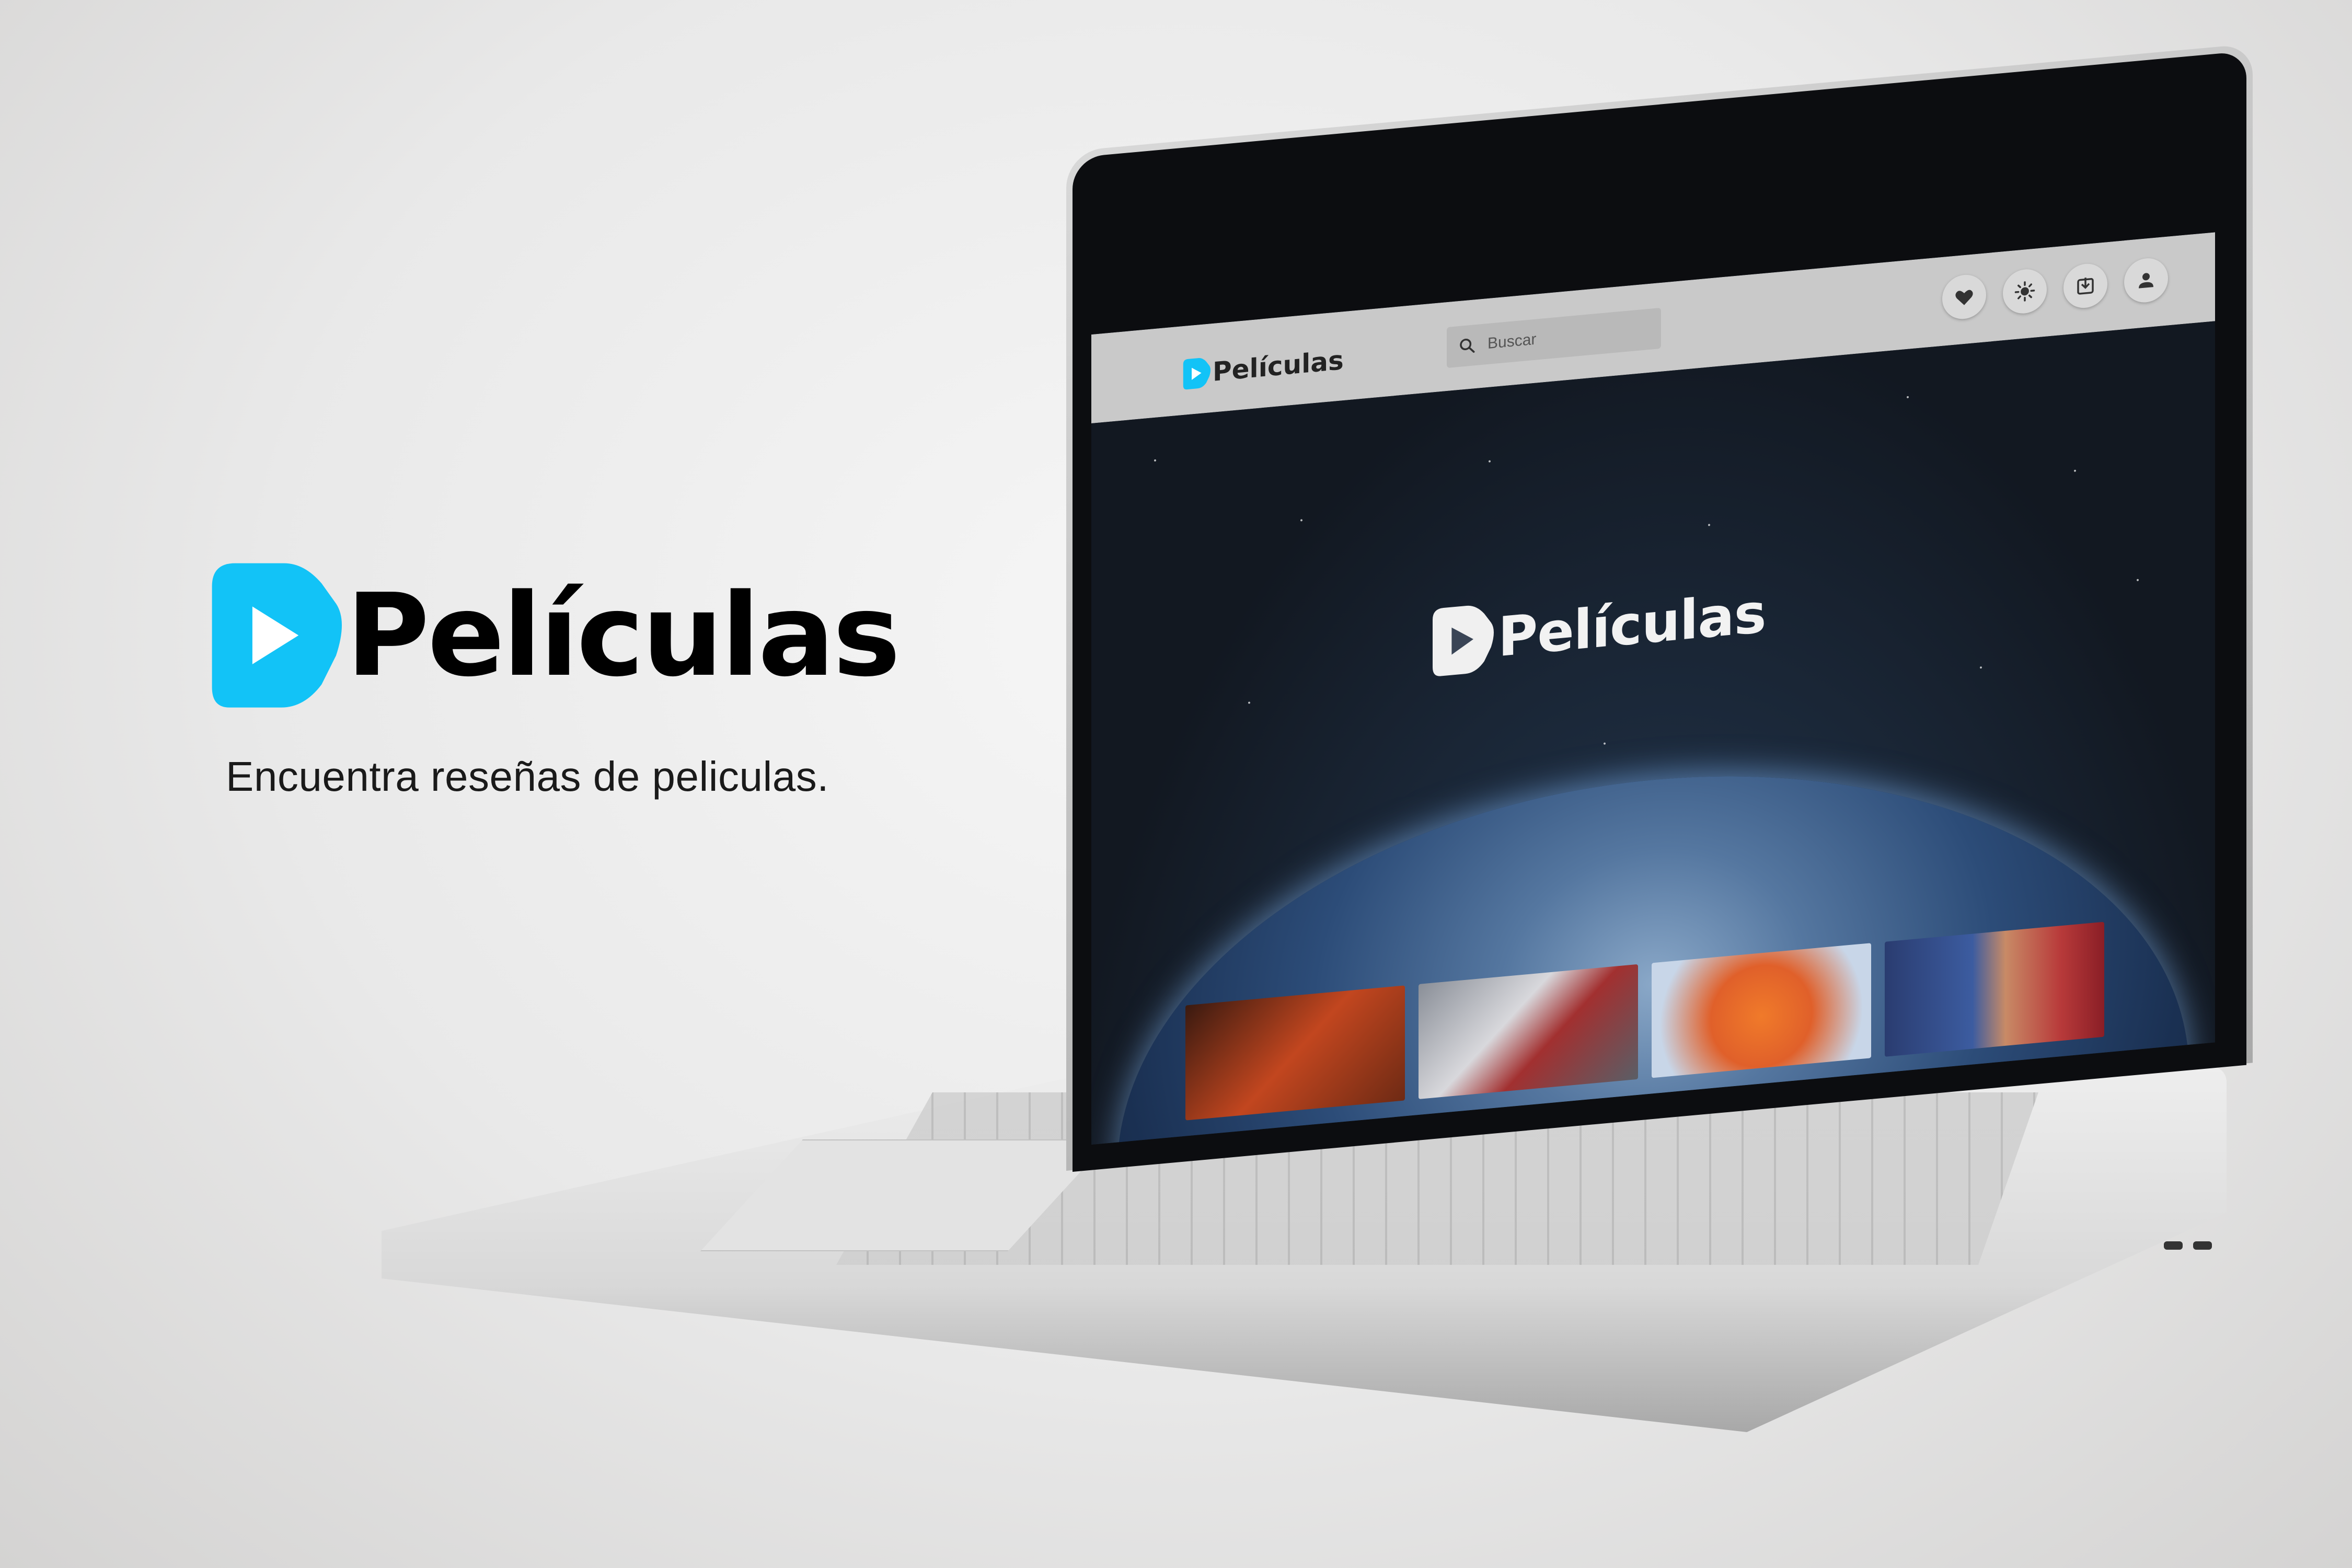 The image size is (2352, 1568). I want to click on favorites-button, so click(1964, 297).